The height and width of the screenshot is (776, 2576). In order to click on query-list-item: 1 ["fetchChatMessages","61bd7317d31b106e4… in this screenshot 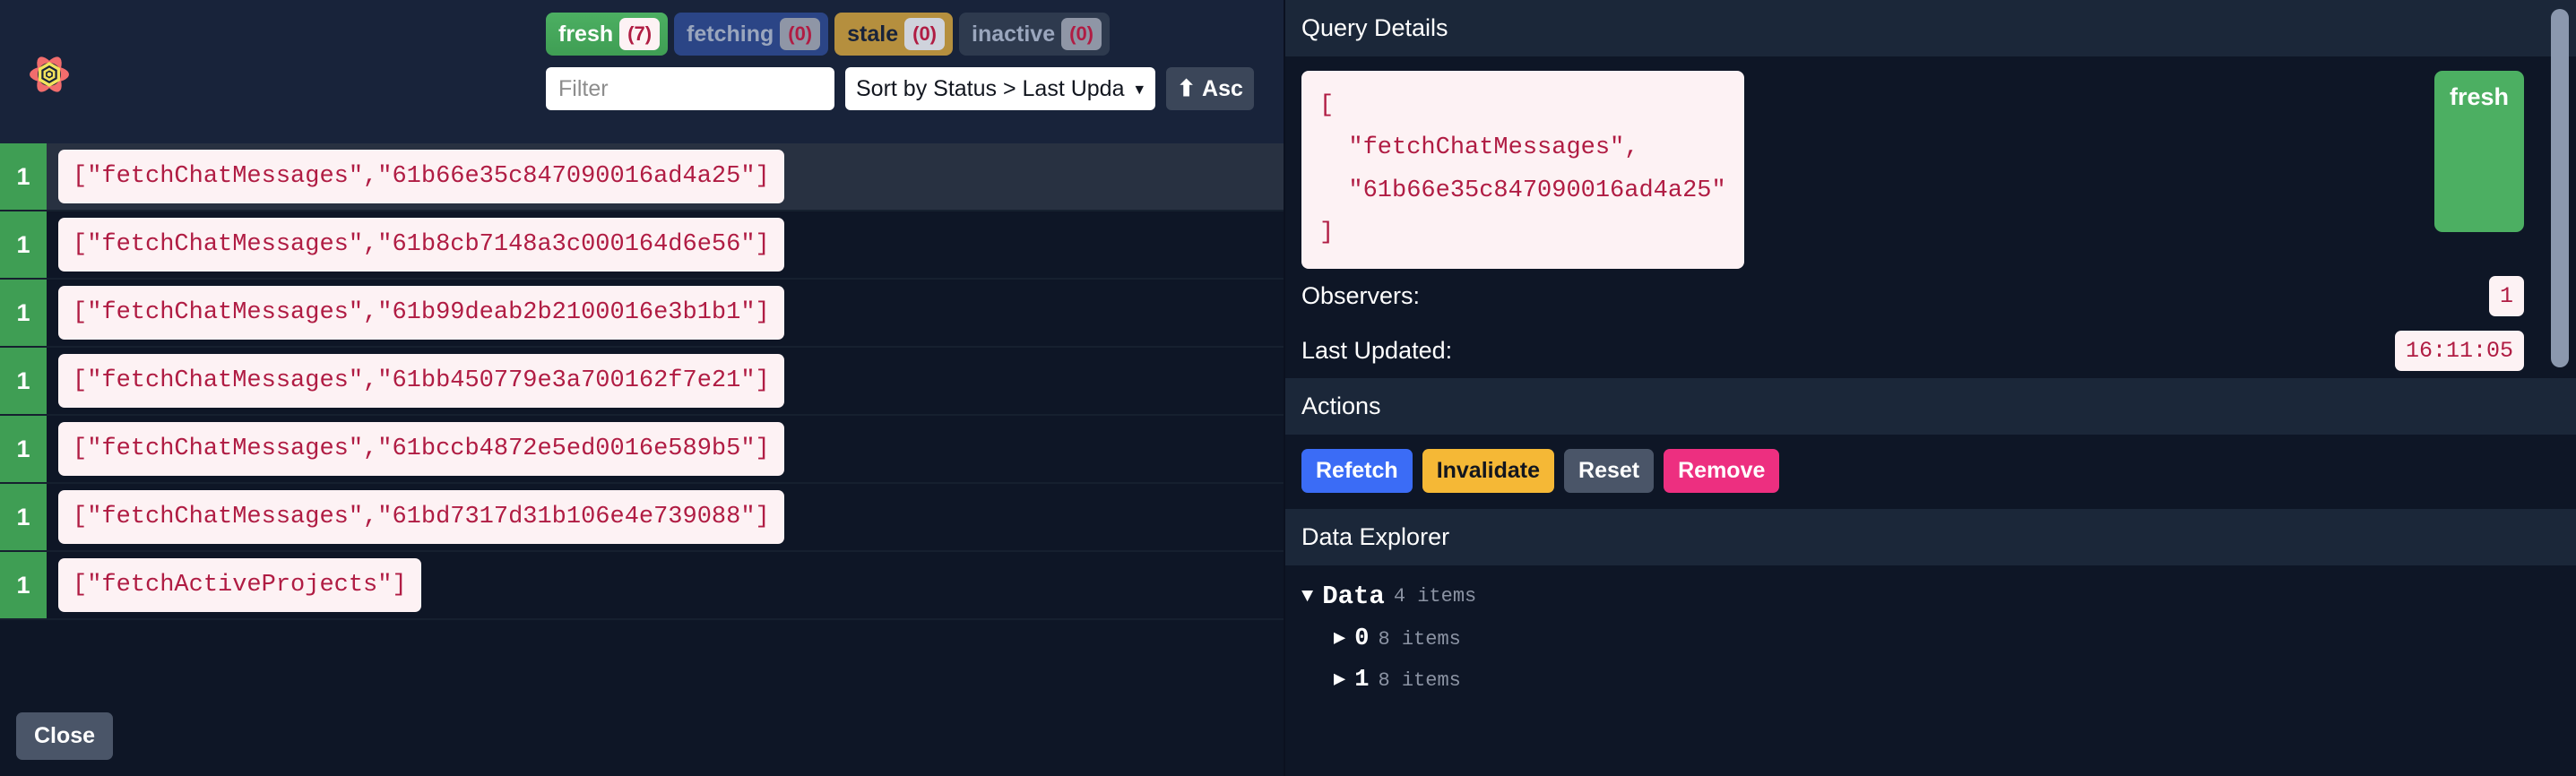, I will do `click(642, 518)`.